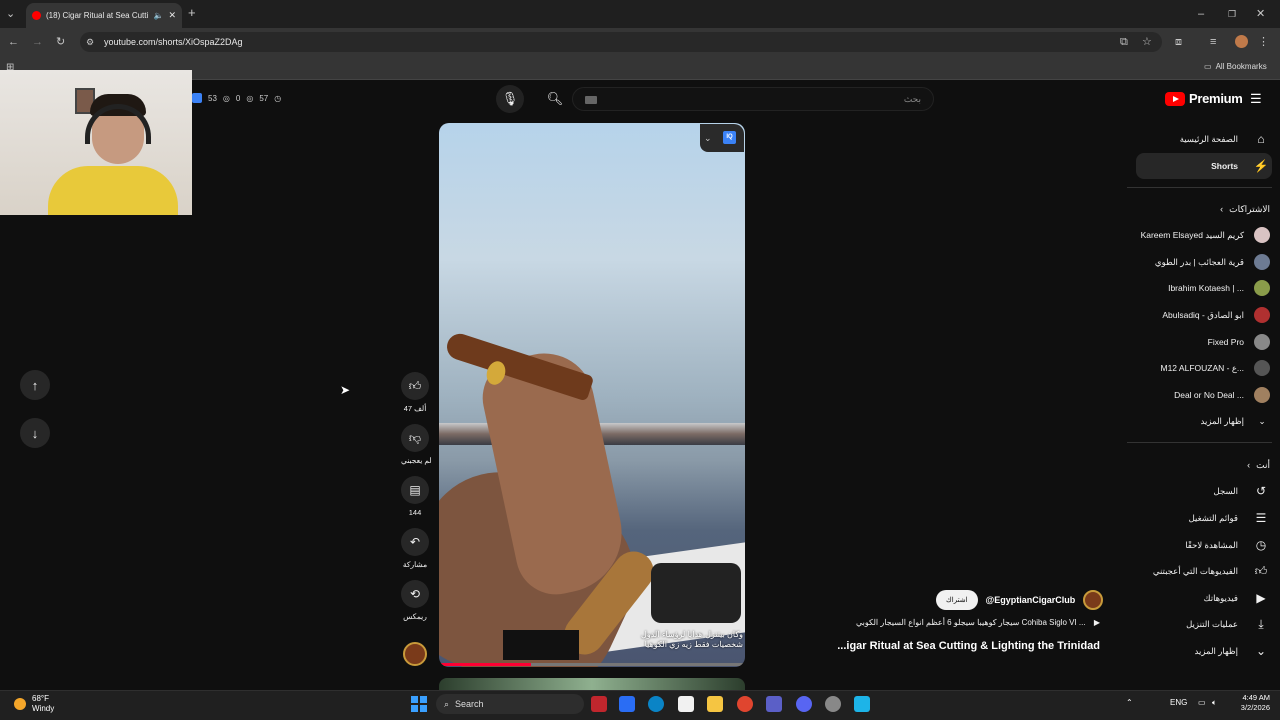 The width and height of the screenshot is (1280, 720). What do you see at coordinates (13, 42) in the screenshot?
I see `back-icon: ←` at bounding box center [13, 42].